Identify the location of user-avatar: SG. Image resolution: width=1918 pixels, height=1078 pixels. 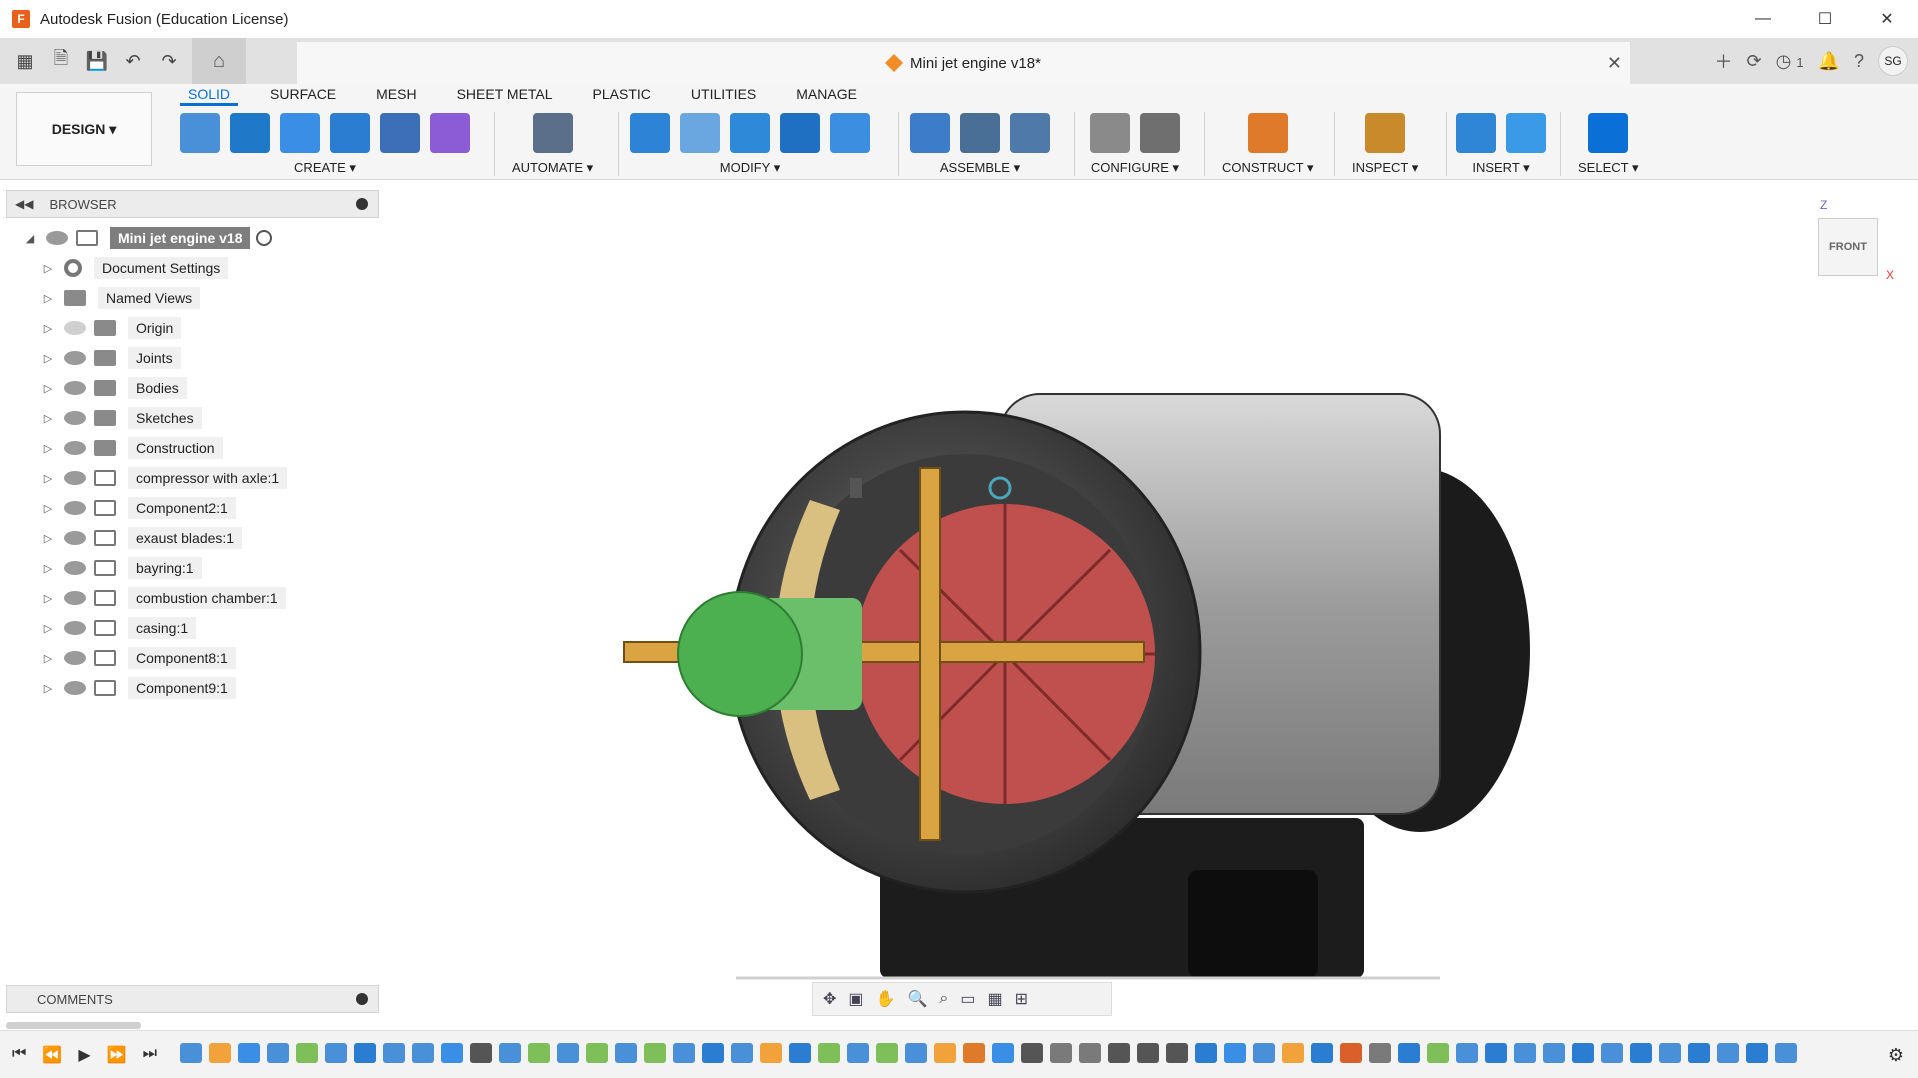
(1893, 61).